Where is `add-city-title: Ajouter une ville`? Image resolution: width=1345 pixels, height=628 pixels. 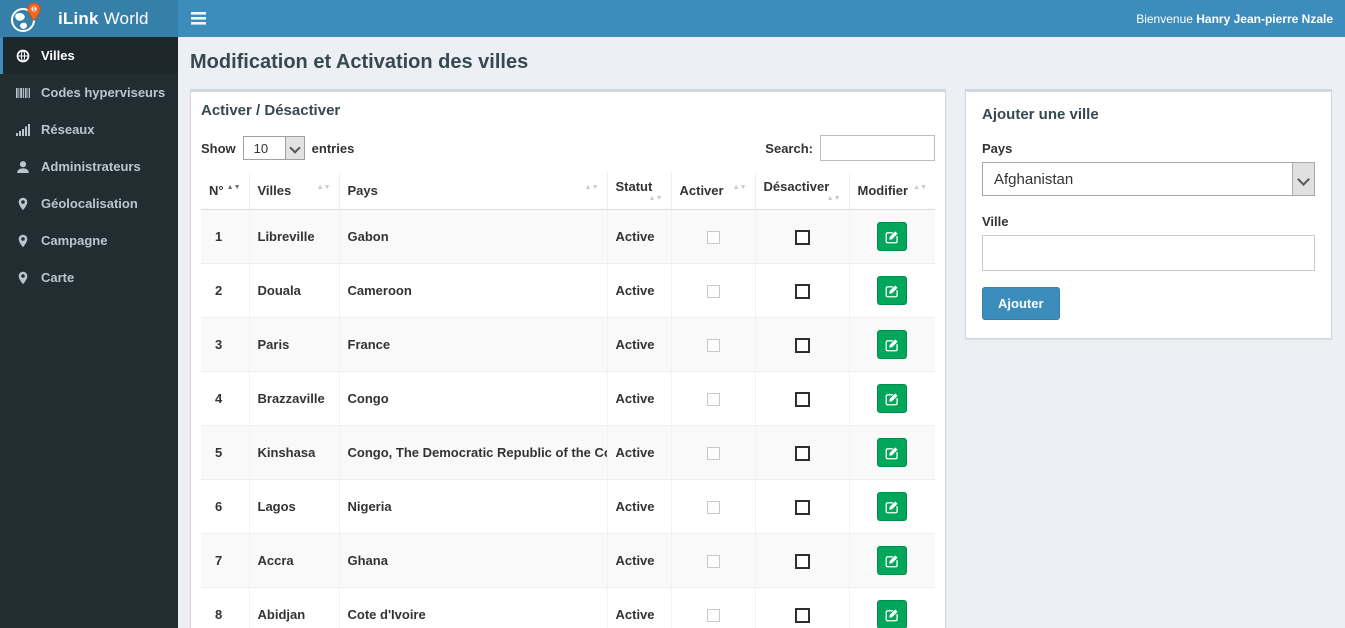
add-city-title: Ajouter une ville is located at coordinates (1040, 114).